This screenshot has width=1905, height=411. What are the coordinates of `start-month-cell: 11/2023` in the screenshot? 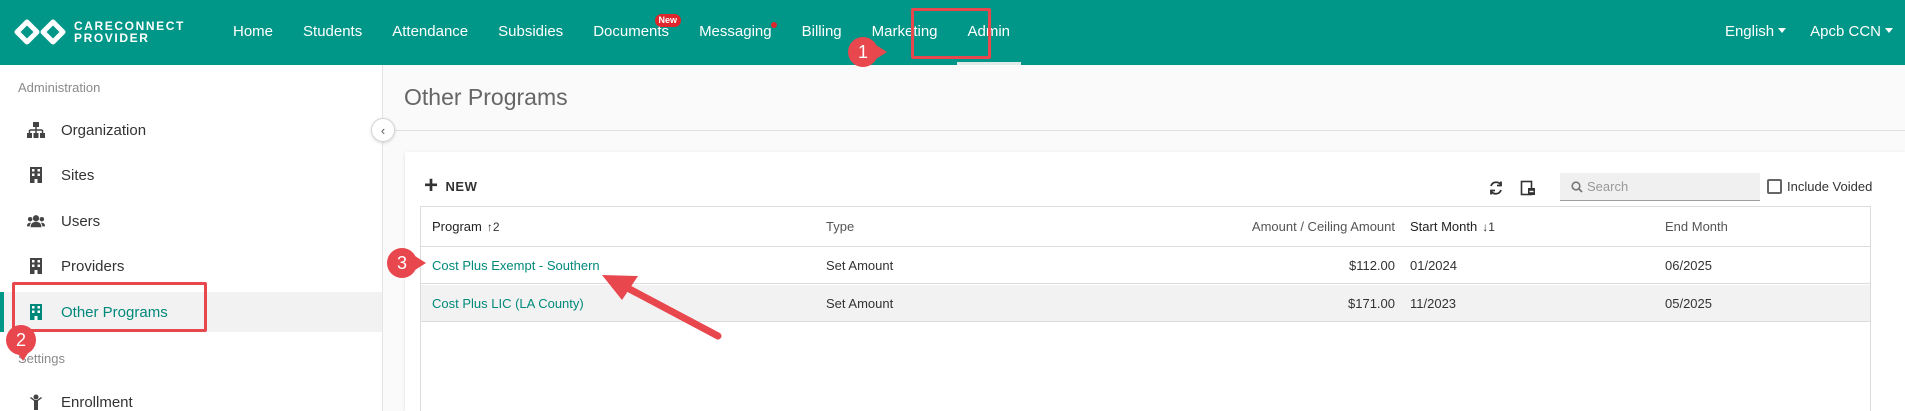 It's located at (1433, 303).